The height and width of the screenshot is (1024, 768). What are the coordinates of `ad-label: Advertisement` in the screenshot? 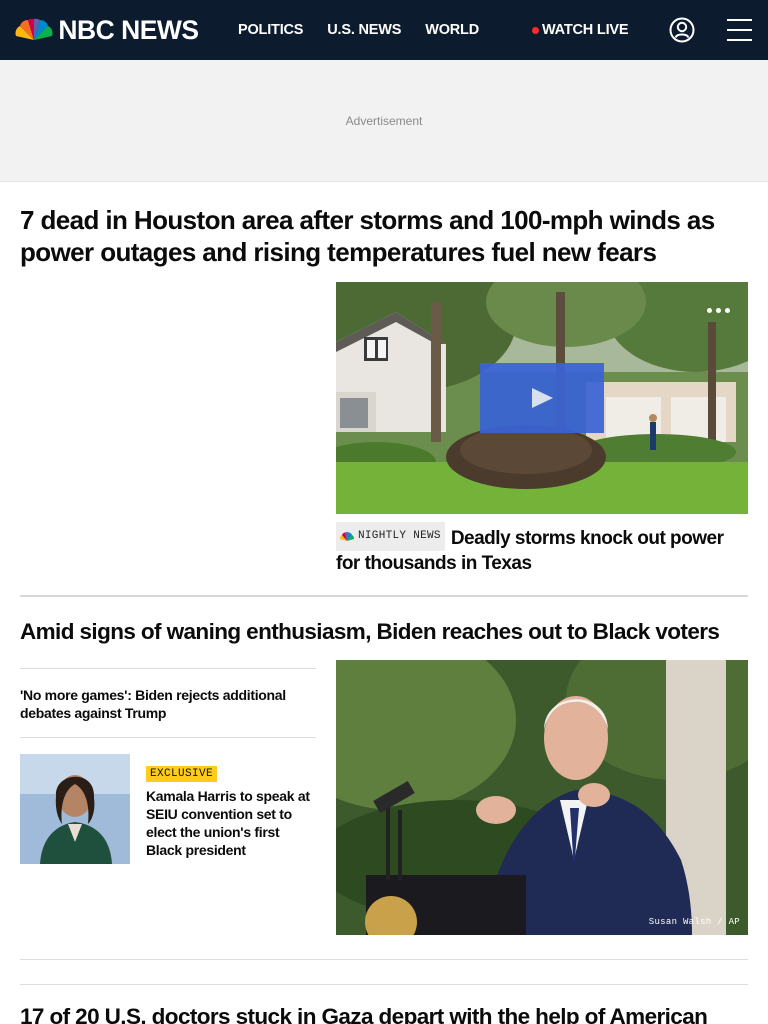 It's located at (384, 121).